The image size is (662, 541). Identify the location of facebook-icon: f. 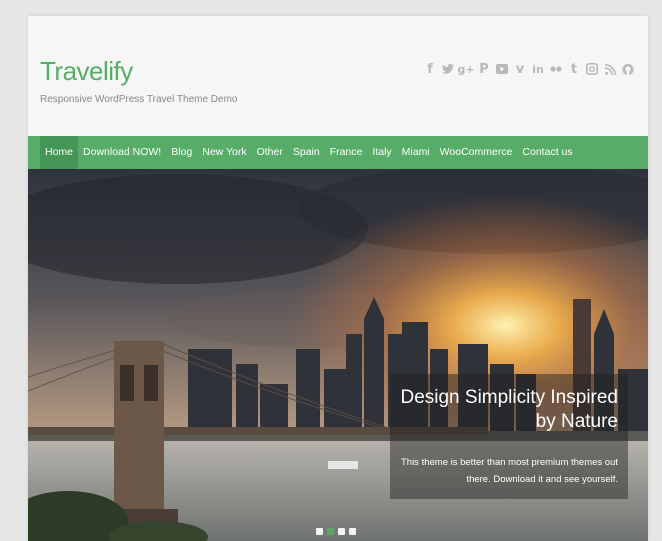
(430, 69).